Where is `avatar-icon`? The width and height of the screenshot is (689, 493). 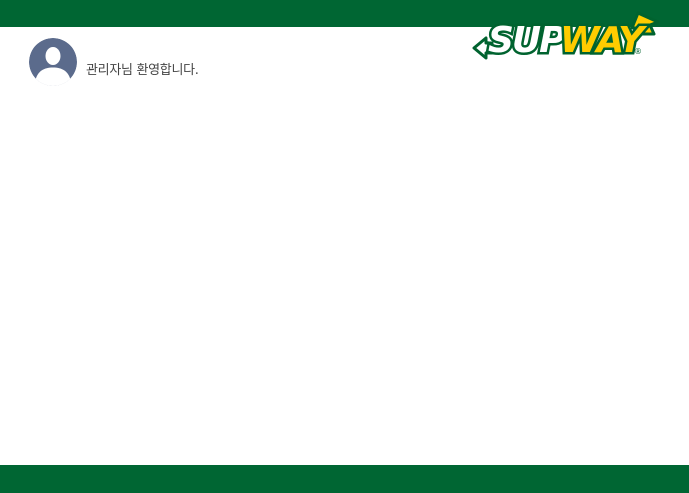
avatar-icon is located at coordinates (53, 61).